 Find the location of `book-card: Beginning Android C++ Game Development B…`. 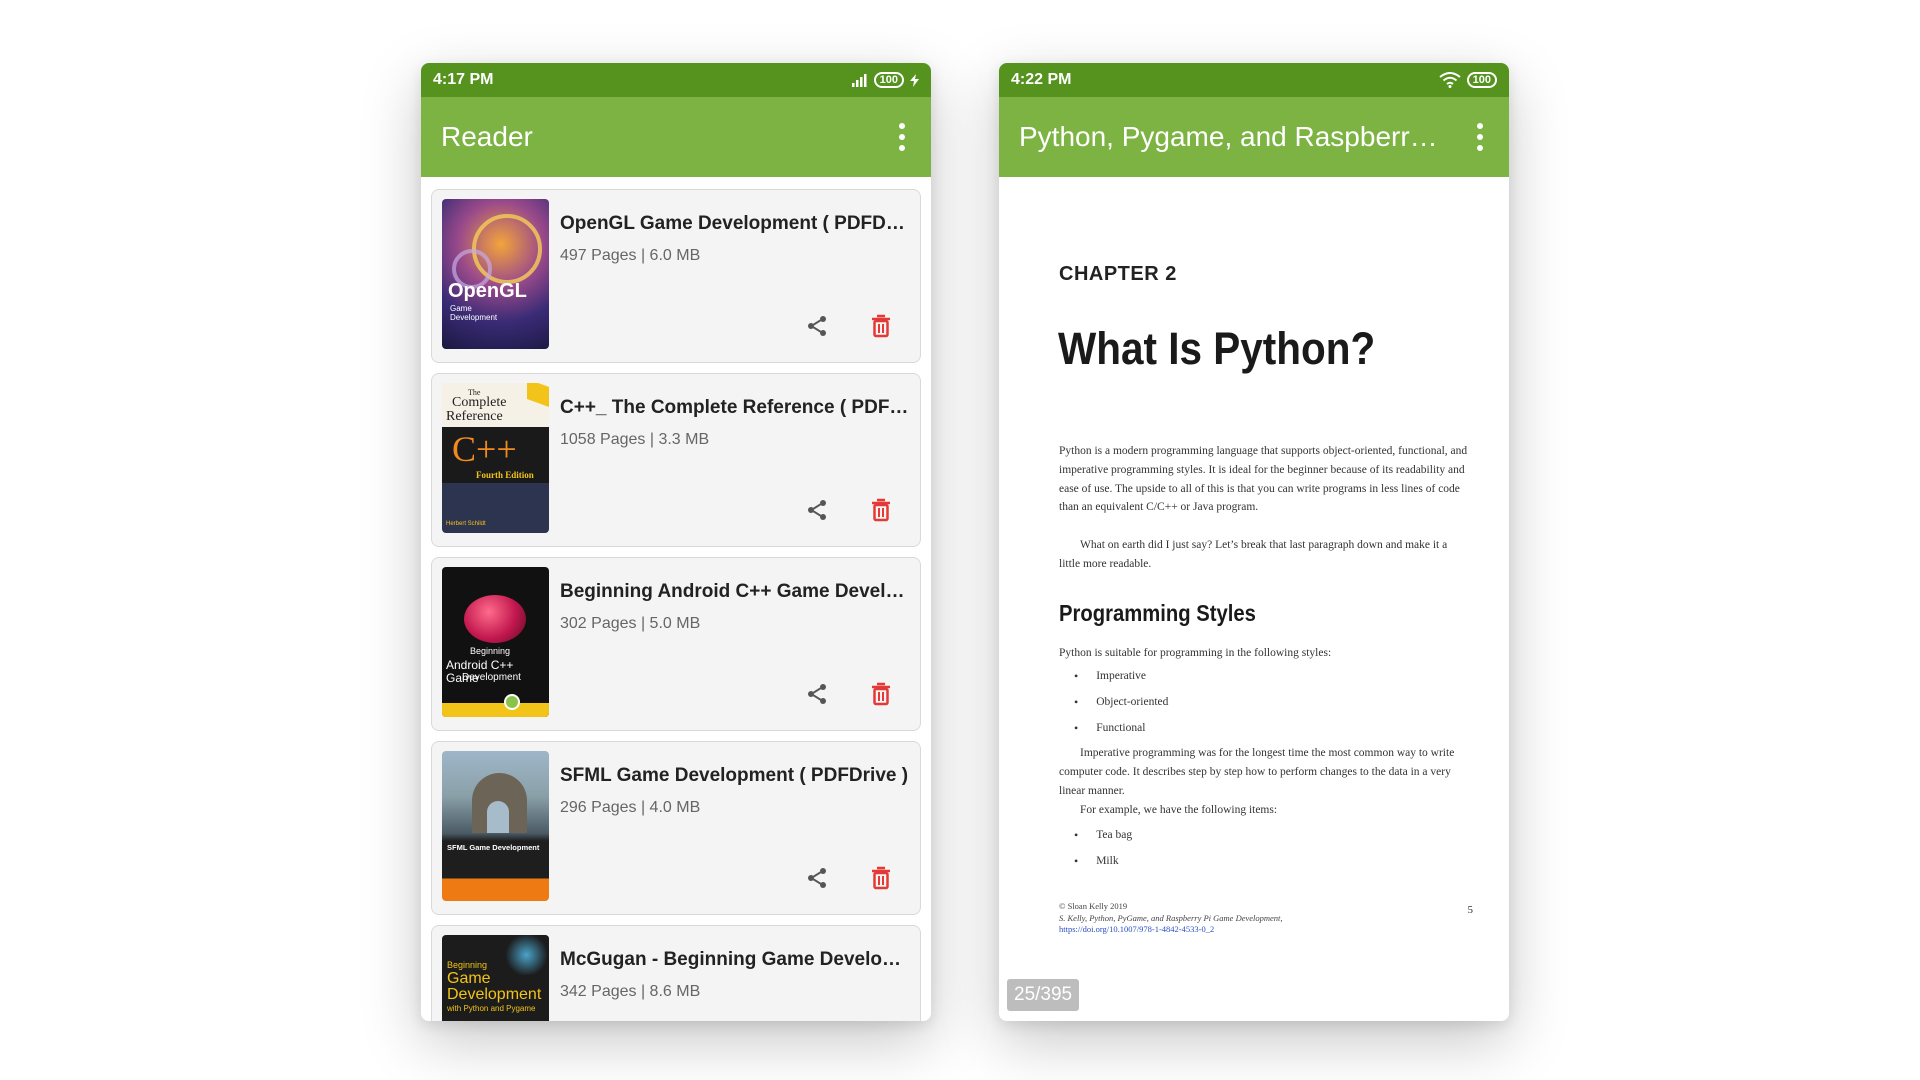

book-card: Beginning Android C++ Game Development B… is located at coordinates (676, 644).